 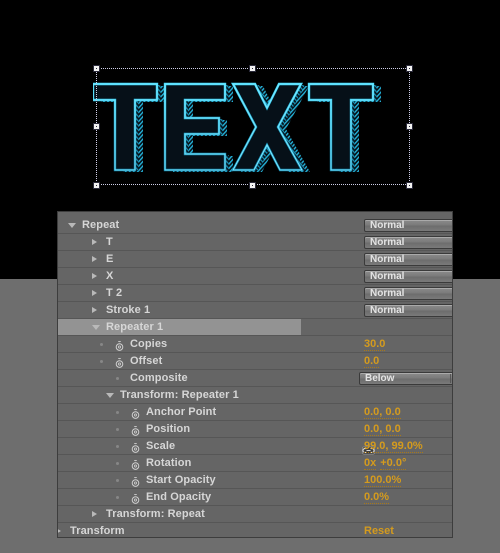 I want to click on property-value: 99.0, 99.0%, so click(x=393, y=446).